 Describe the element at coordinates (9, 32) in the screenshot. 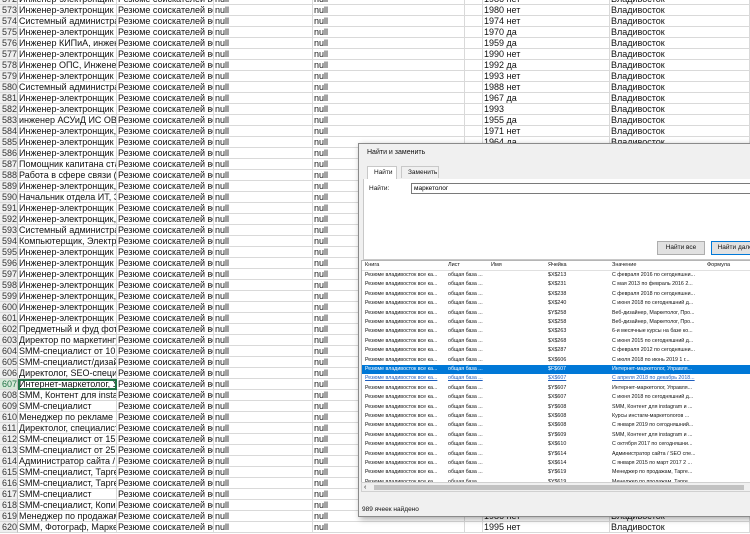

I see `row-number: 575` at that location.